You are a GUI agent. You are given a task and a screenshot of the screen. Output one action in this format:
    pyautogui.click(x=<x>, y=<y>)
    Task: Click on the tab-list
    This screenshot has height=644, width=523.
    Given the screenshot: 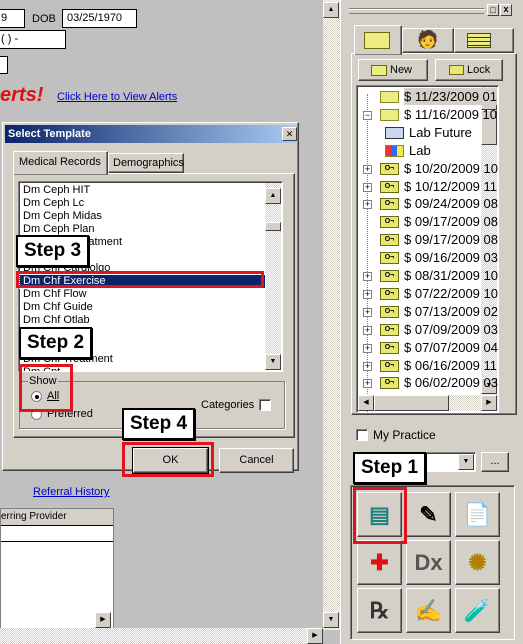 What is the action you would take?
    pyautogui.click(x=484, y=40)
    